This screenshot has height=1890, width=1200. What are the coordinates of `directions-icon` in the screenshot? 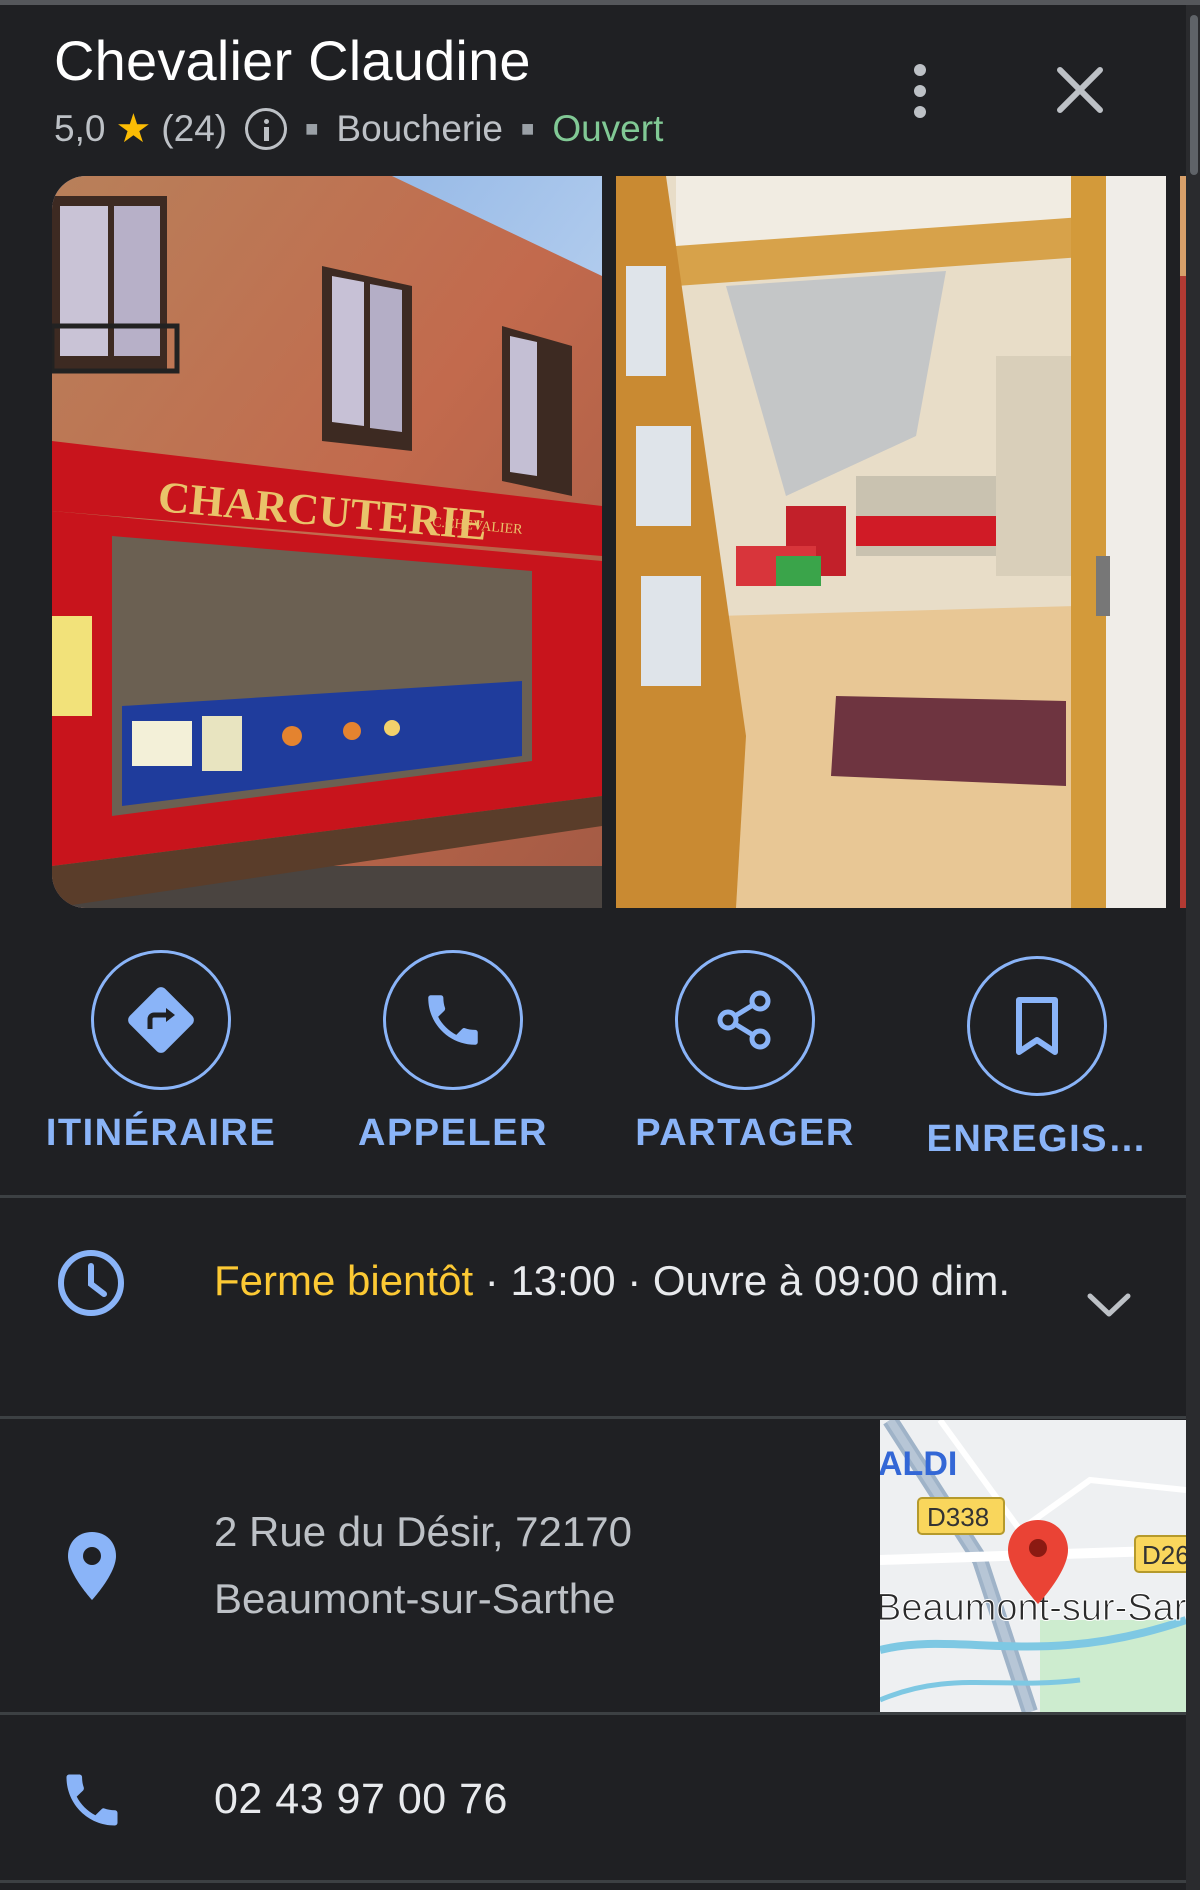 It's located at (161, 1020).